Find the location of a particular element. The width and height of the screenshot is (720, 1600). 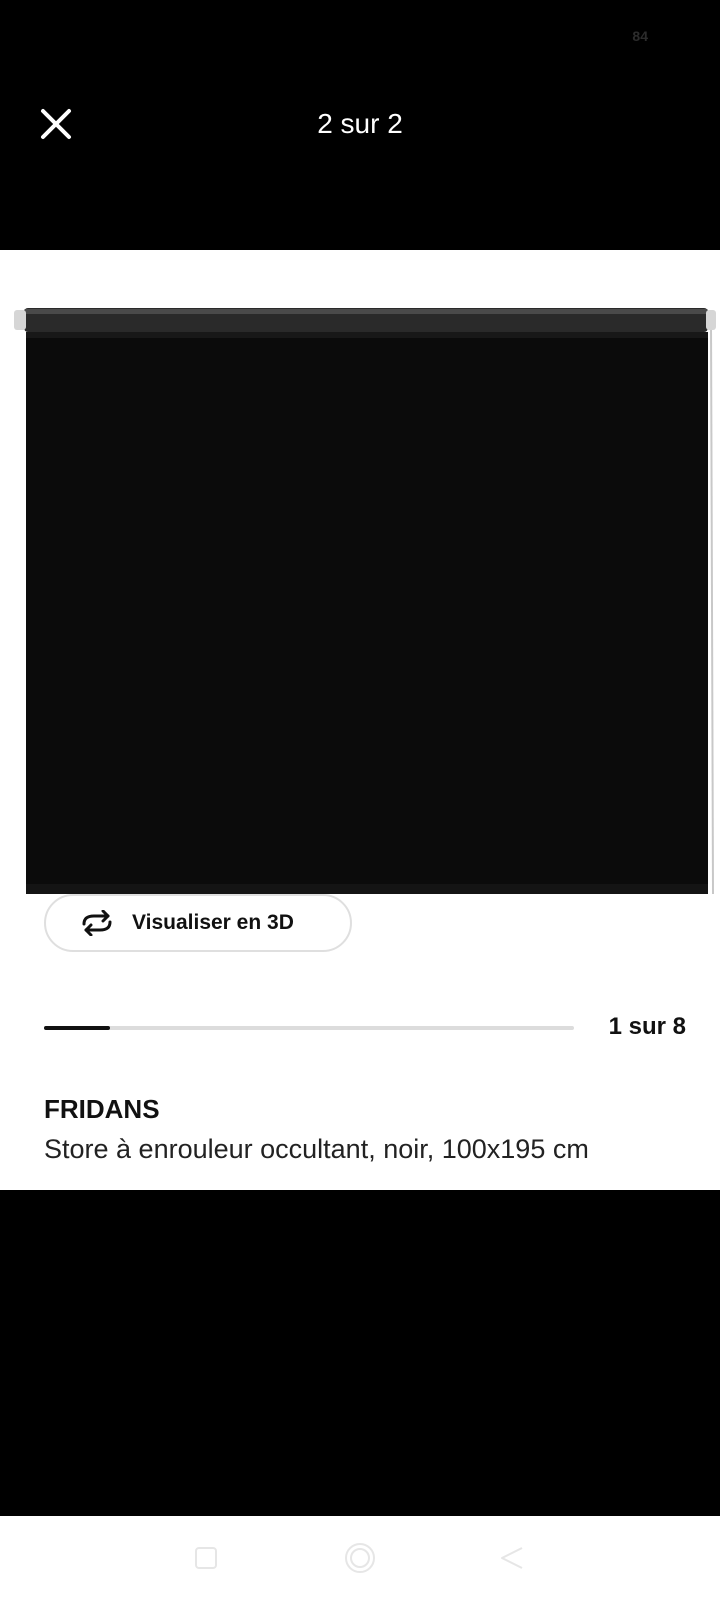

system-nav-bar is located at coordinates (360, 1558).